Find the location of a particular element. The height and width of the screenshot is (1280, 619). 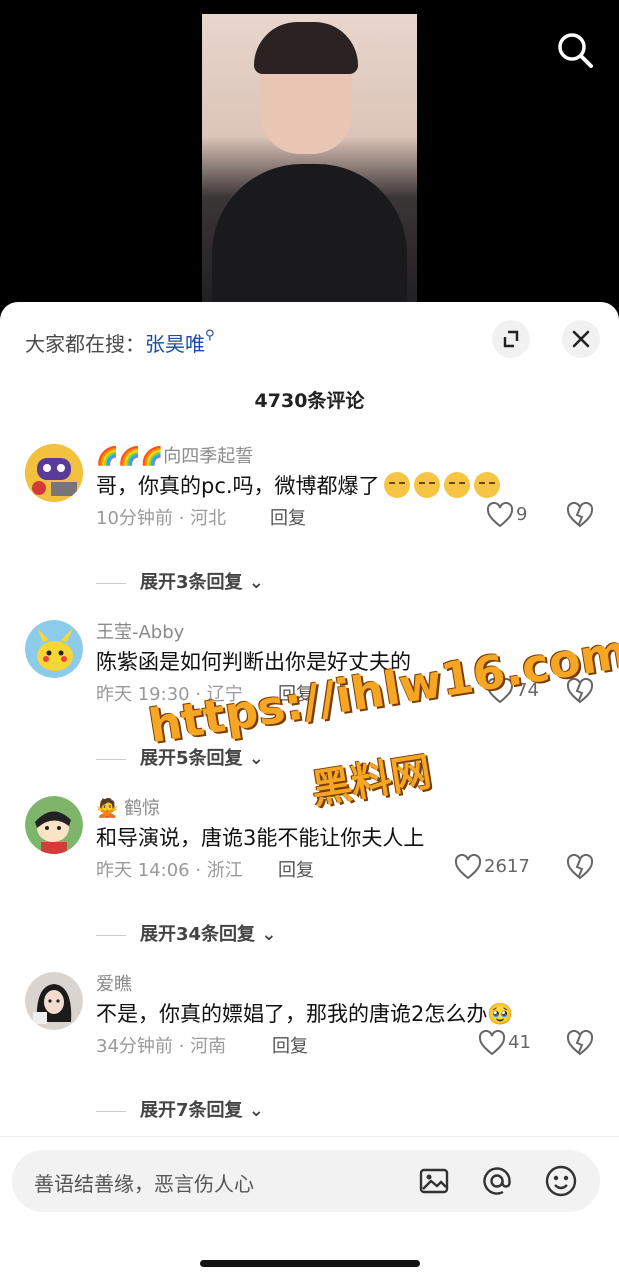

search-icon is located at coordinates (575, 50).